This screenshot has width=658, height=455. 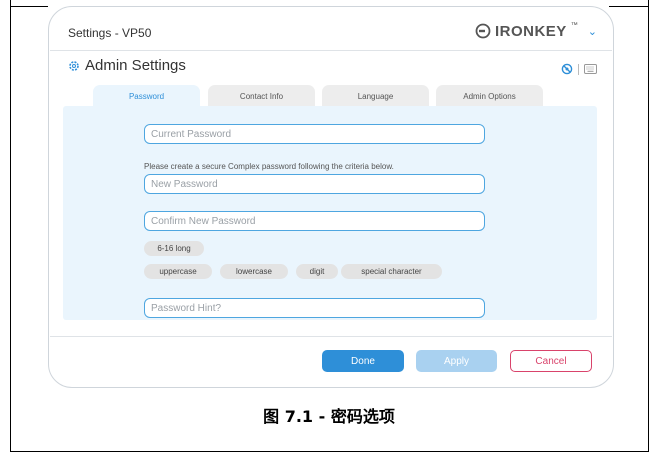 What do you see at coordinates (331, 50) in the screenshot?
I see `header-divider` at bounding box center [331, 50].